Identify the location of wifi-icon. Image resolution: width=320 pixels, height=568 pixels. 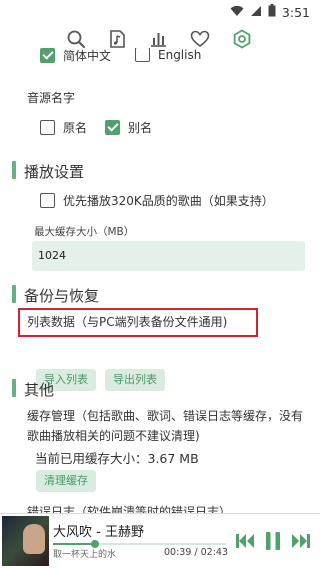
(237, 12).